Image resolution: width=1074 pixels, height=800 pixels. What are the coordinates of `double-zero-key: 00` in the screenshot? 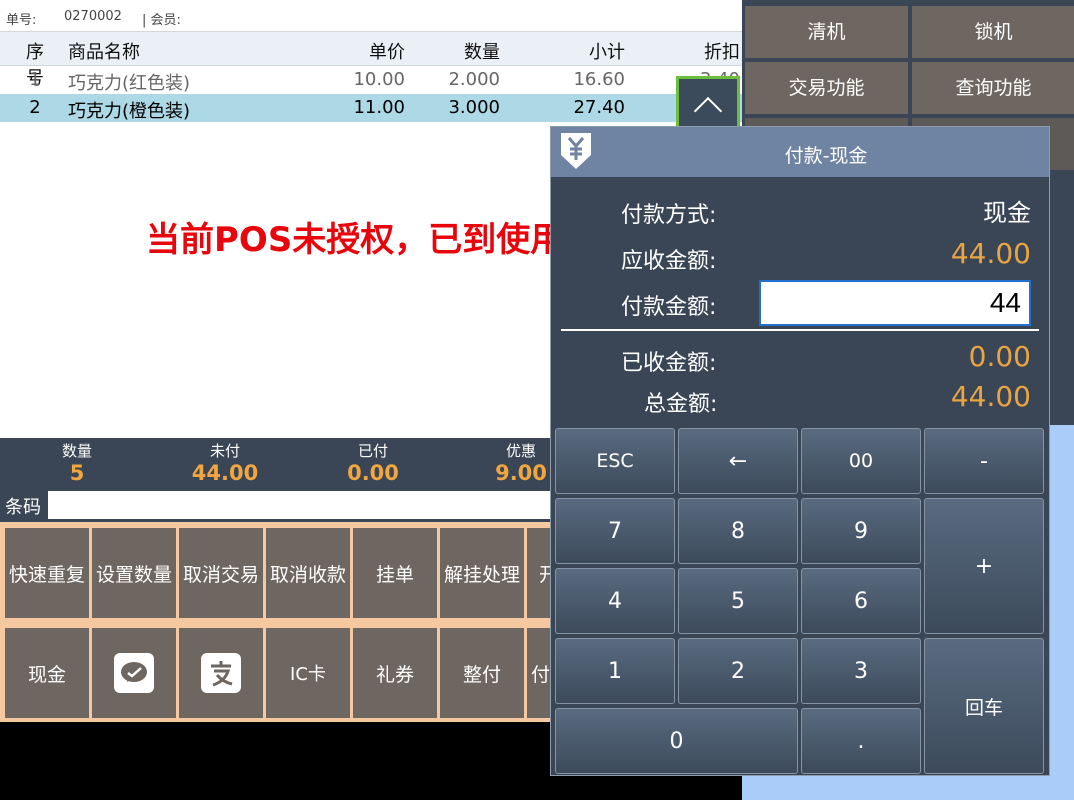 It's located at (861, 461).